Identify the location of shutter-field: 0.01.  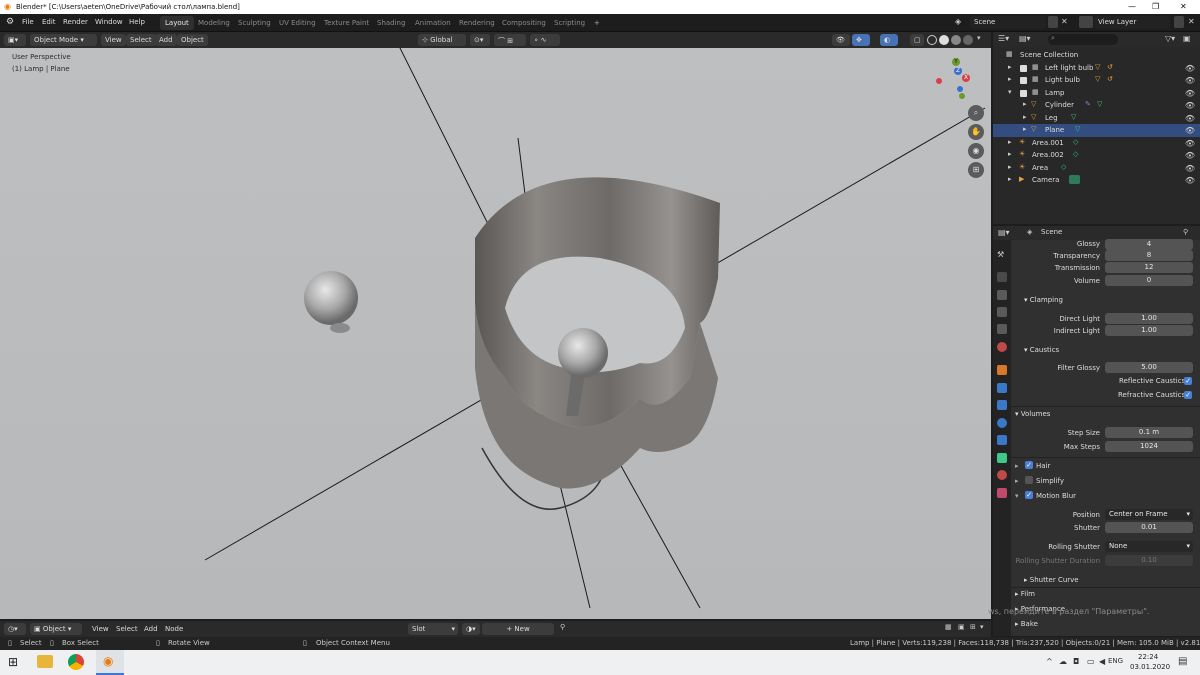
(1149, 527).